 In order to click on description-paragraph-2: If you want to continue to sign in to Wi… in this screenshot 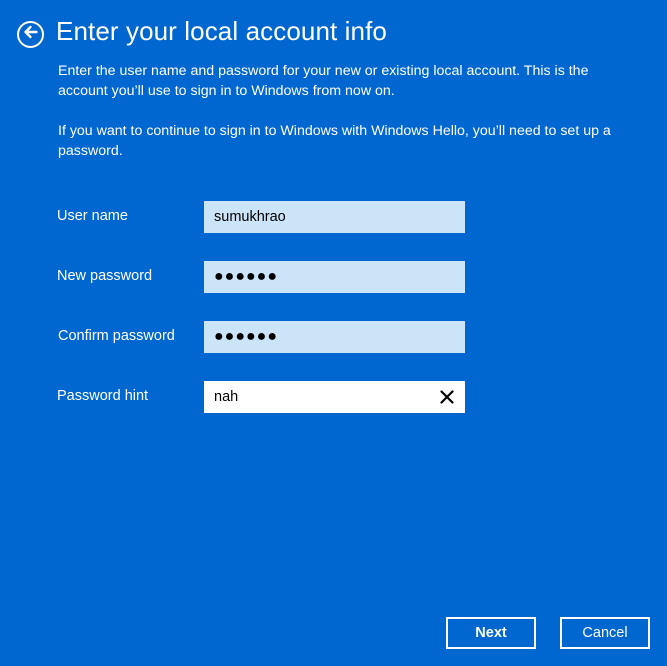, I will do `click(334, 141)`.